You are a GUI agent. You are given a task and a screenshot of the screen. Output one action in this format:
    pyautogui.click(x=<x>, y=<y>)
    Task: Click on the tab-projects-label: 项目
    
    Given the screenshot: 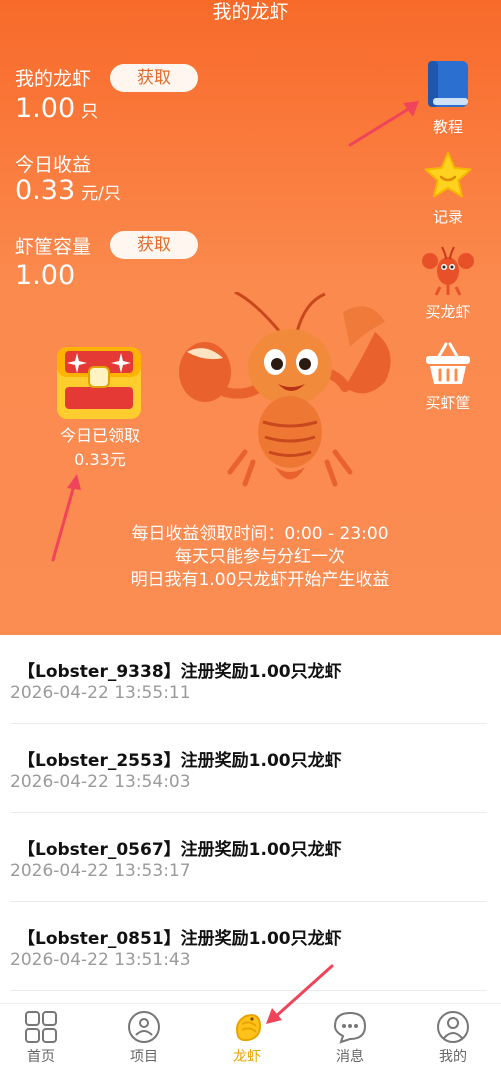 What is the action you would take?
    pyautogui.click(x=144, y=1057)
    